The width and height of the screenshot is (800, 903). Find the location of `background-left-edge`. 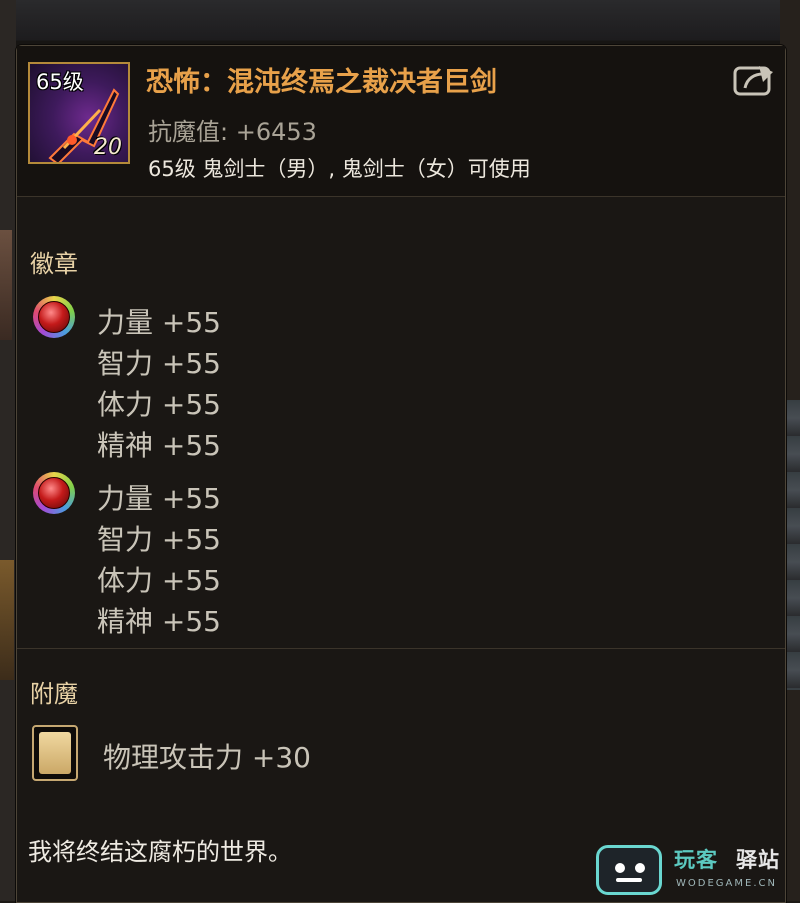

background-left-edge is located at coordinates (8, 450).